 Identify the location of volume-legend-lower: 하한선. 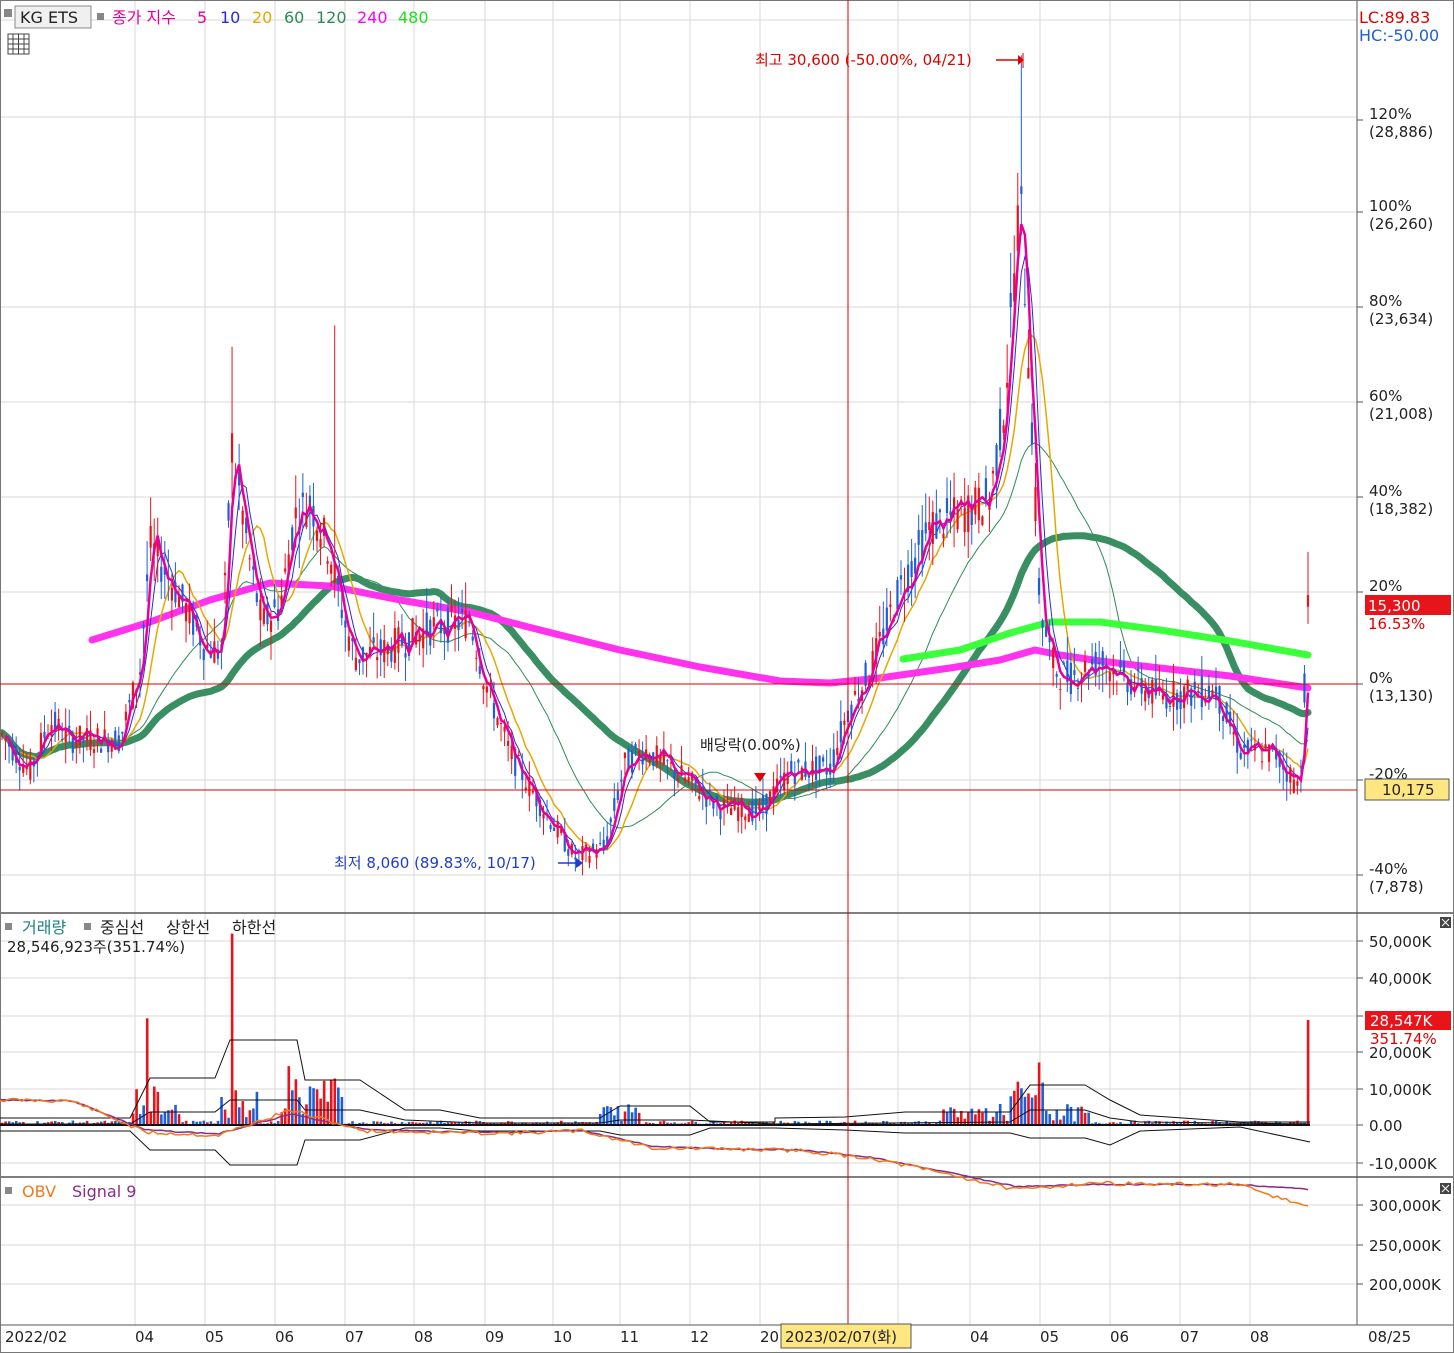
(254, 927).